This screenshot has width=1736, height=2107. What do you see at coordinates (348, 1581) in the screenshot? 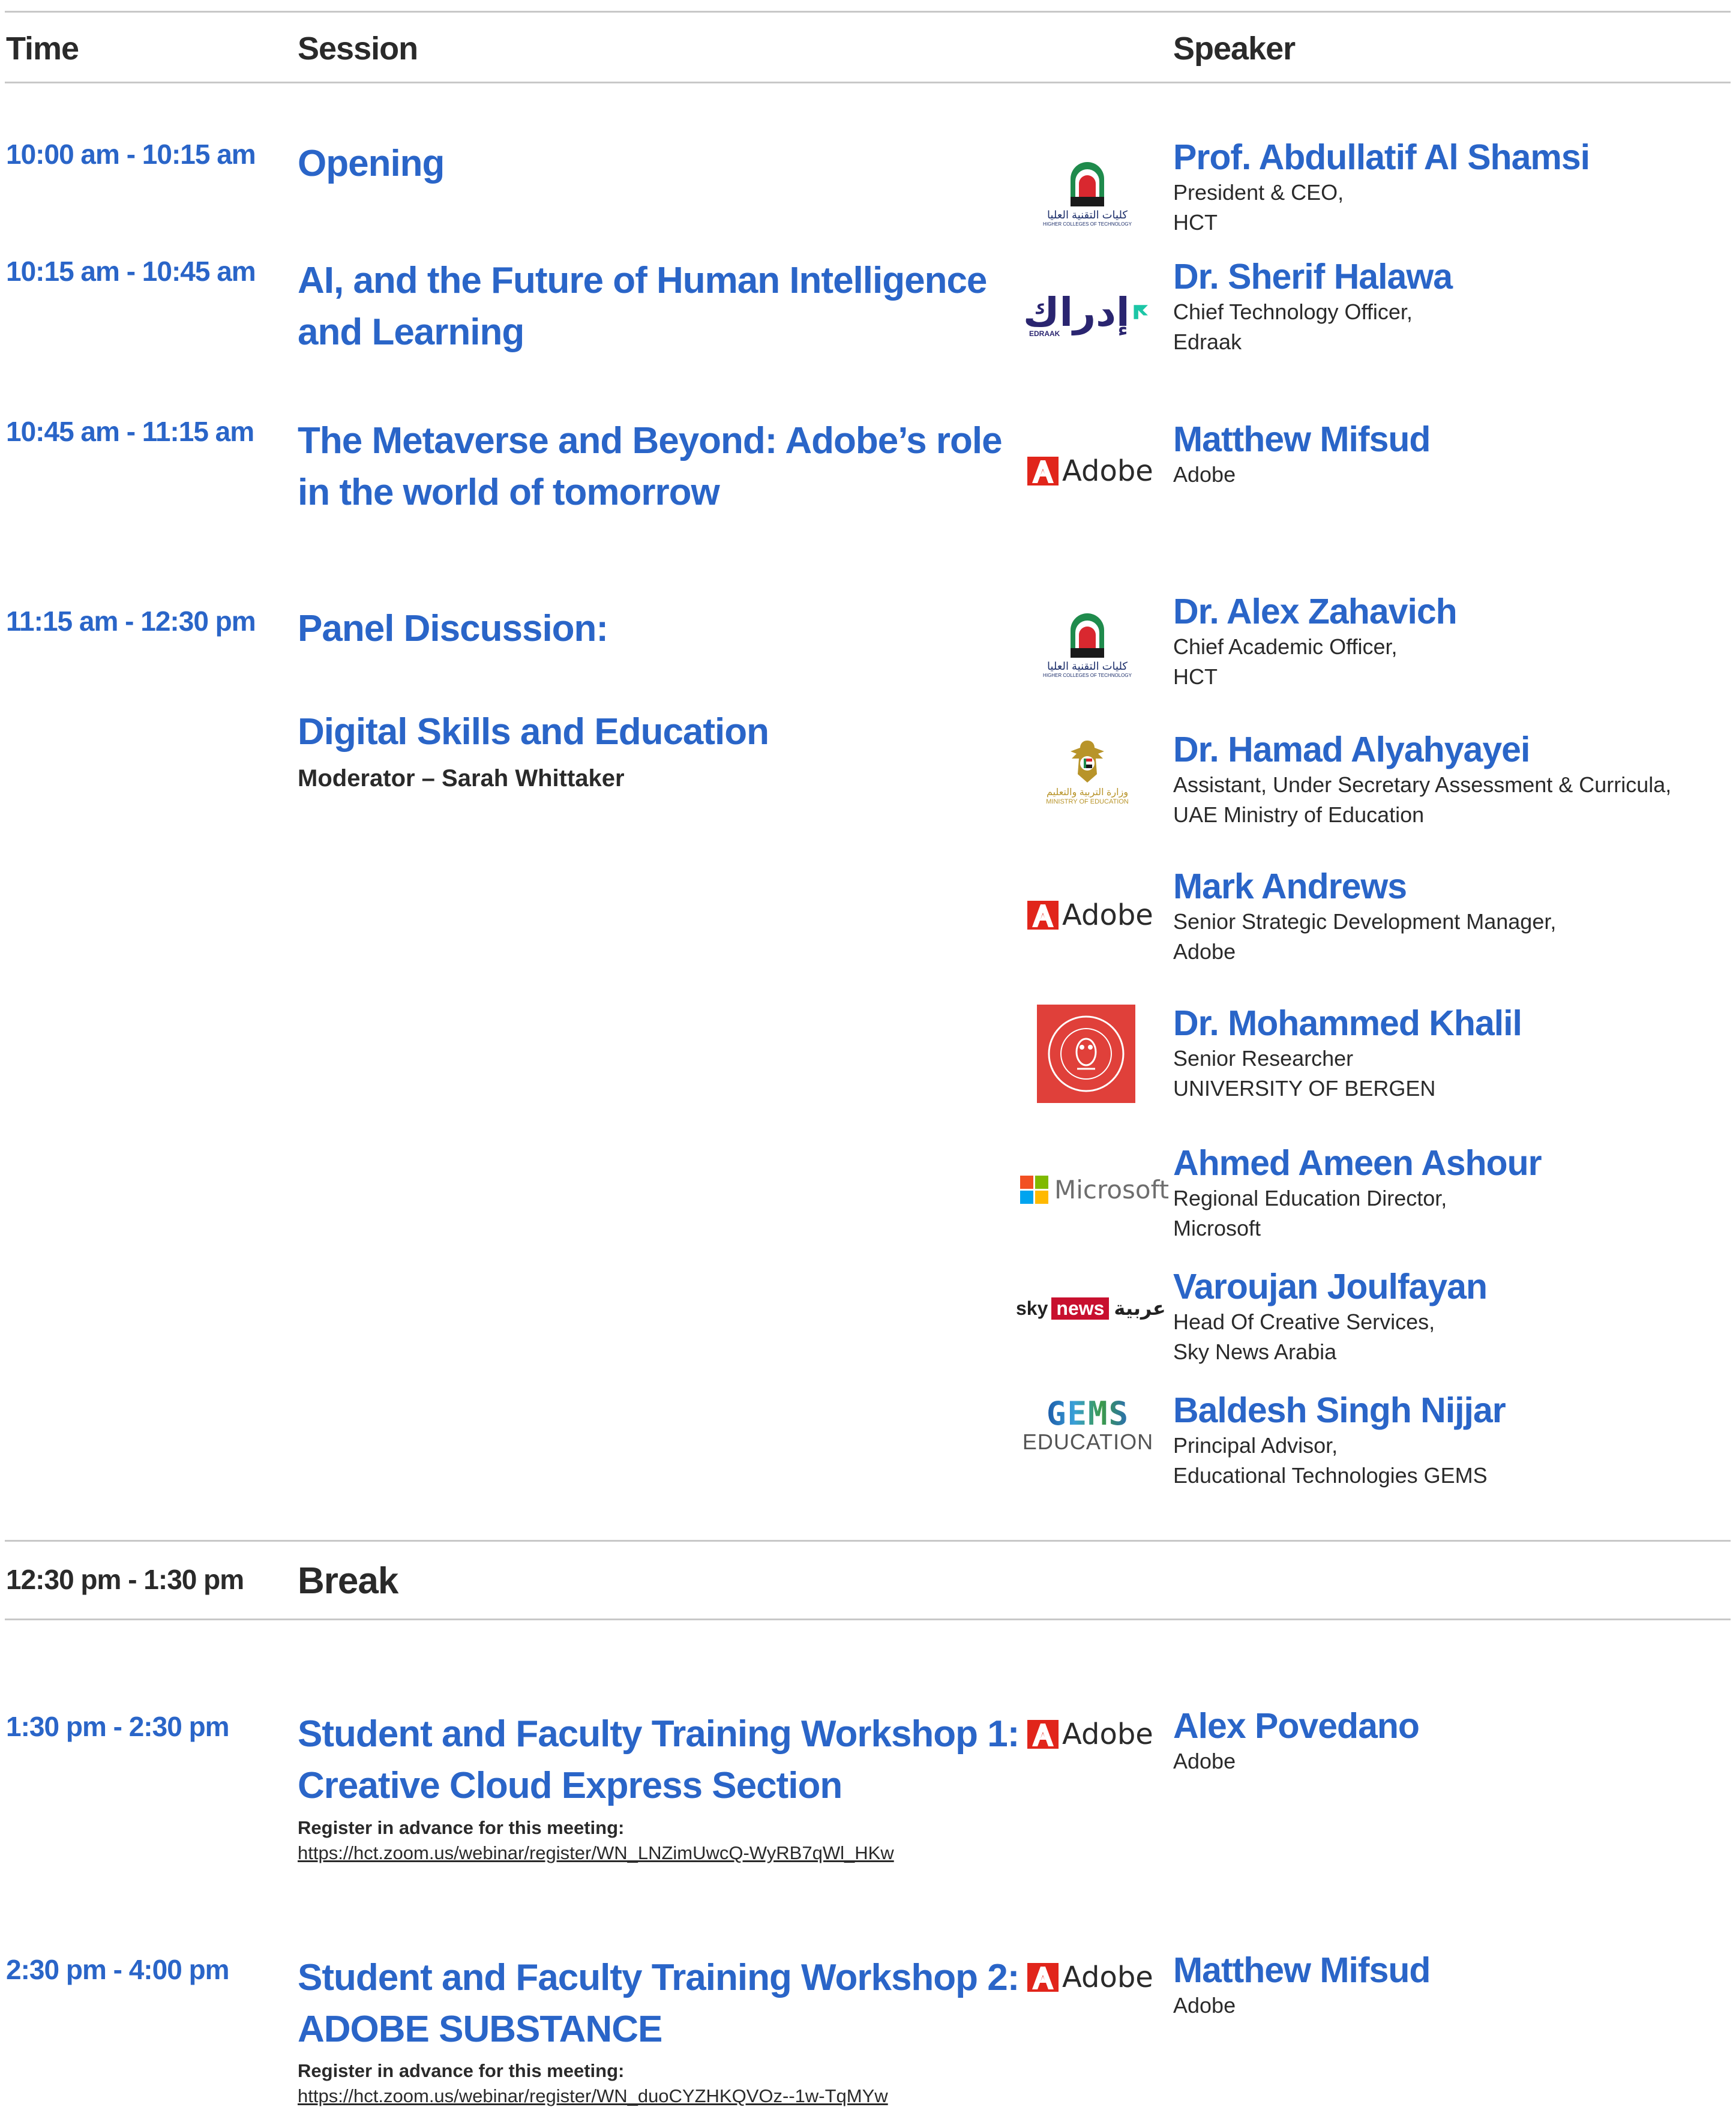
I see `session-title: Break` at bounding box center [348, 1581].